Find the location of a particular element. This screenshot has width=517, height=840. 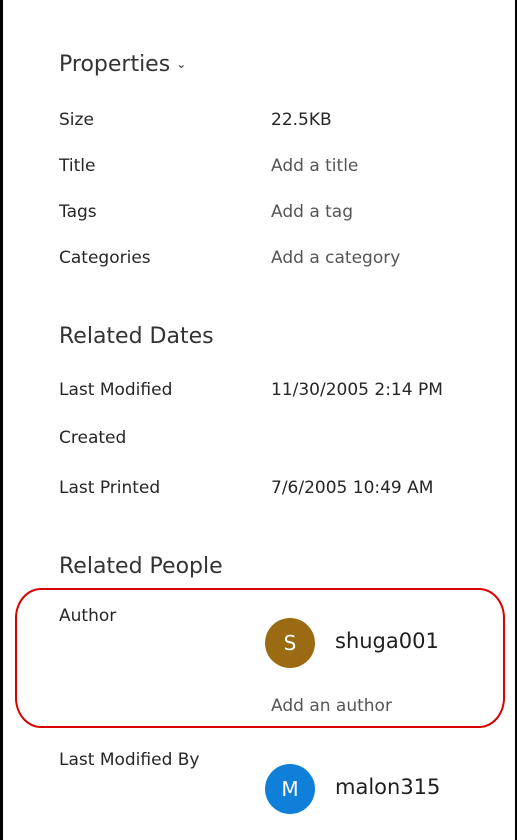

author-avatar-initial: S is located at coordinates (290, 643).